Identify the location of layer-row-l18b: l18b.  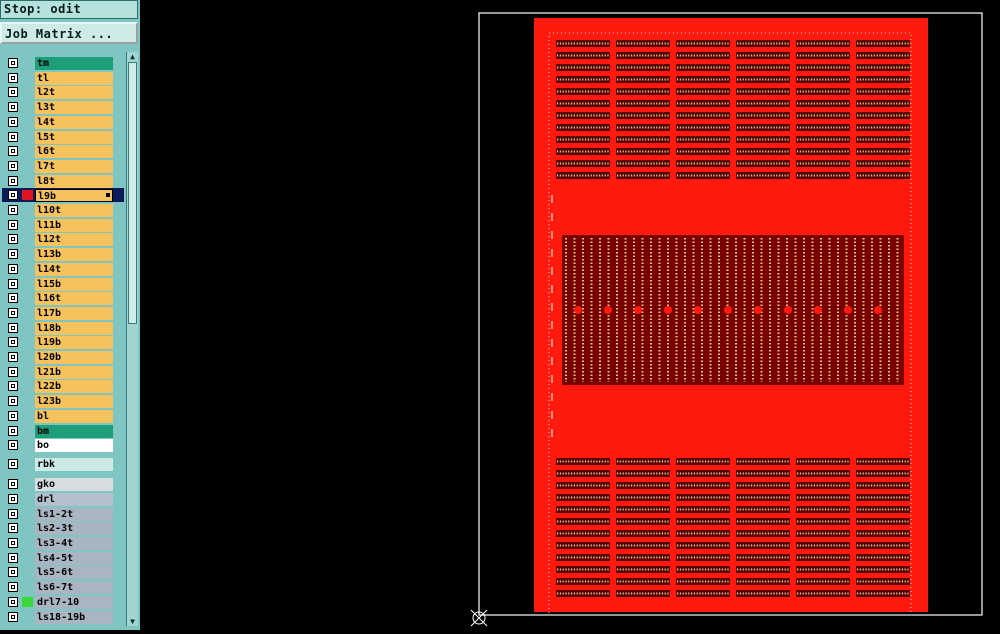
(63, 328).